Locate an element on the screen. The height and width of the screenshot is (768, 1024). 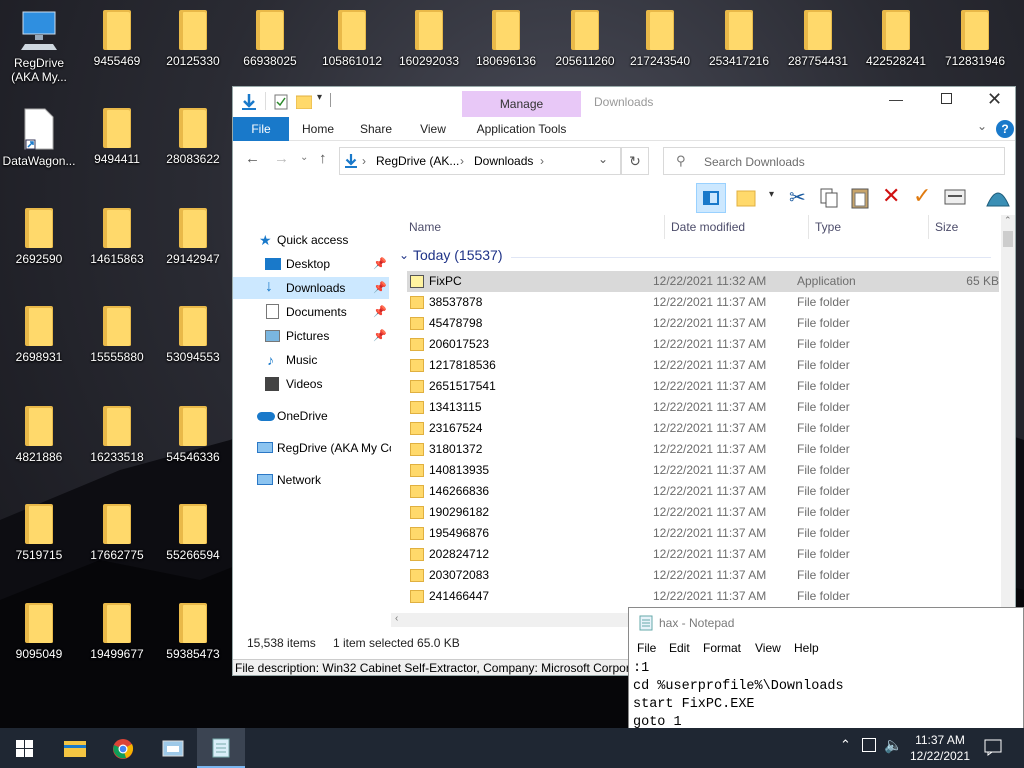
file-row: 195496876 12/22/2021 11:37 AM File folder is located at coordinates (703, 533).